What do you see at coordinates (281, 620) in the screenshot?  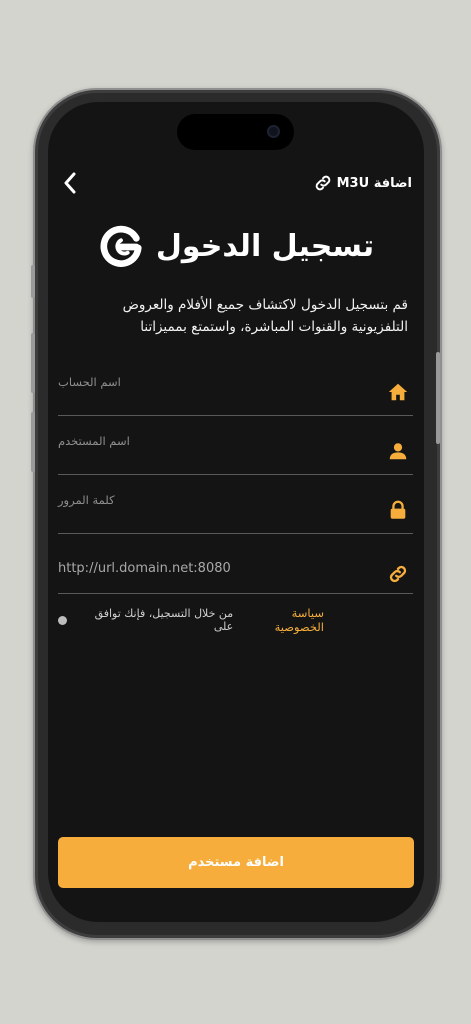 I see `privacy-policy-link: سياسة الخصوصية` at bounding box center [281, 620].